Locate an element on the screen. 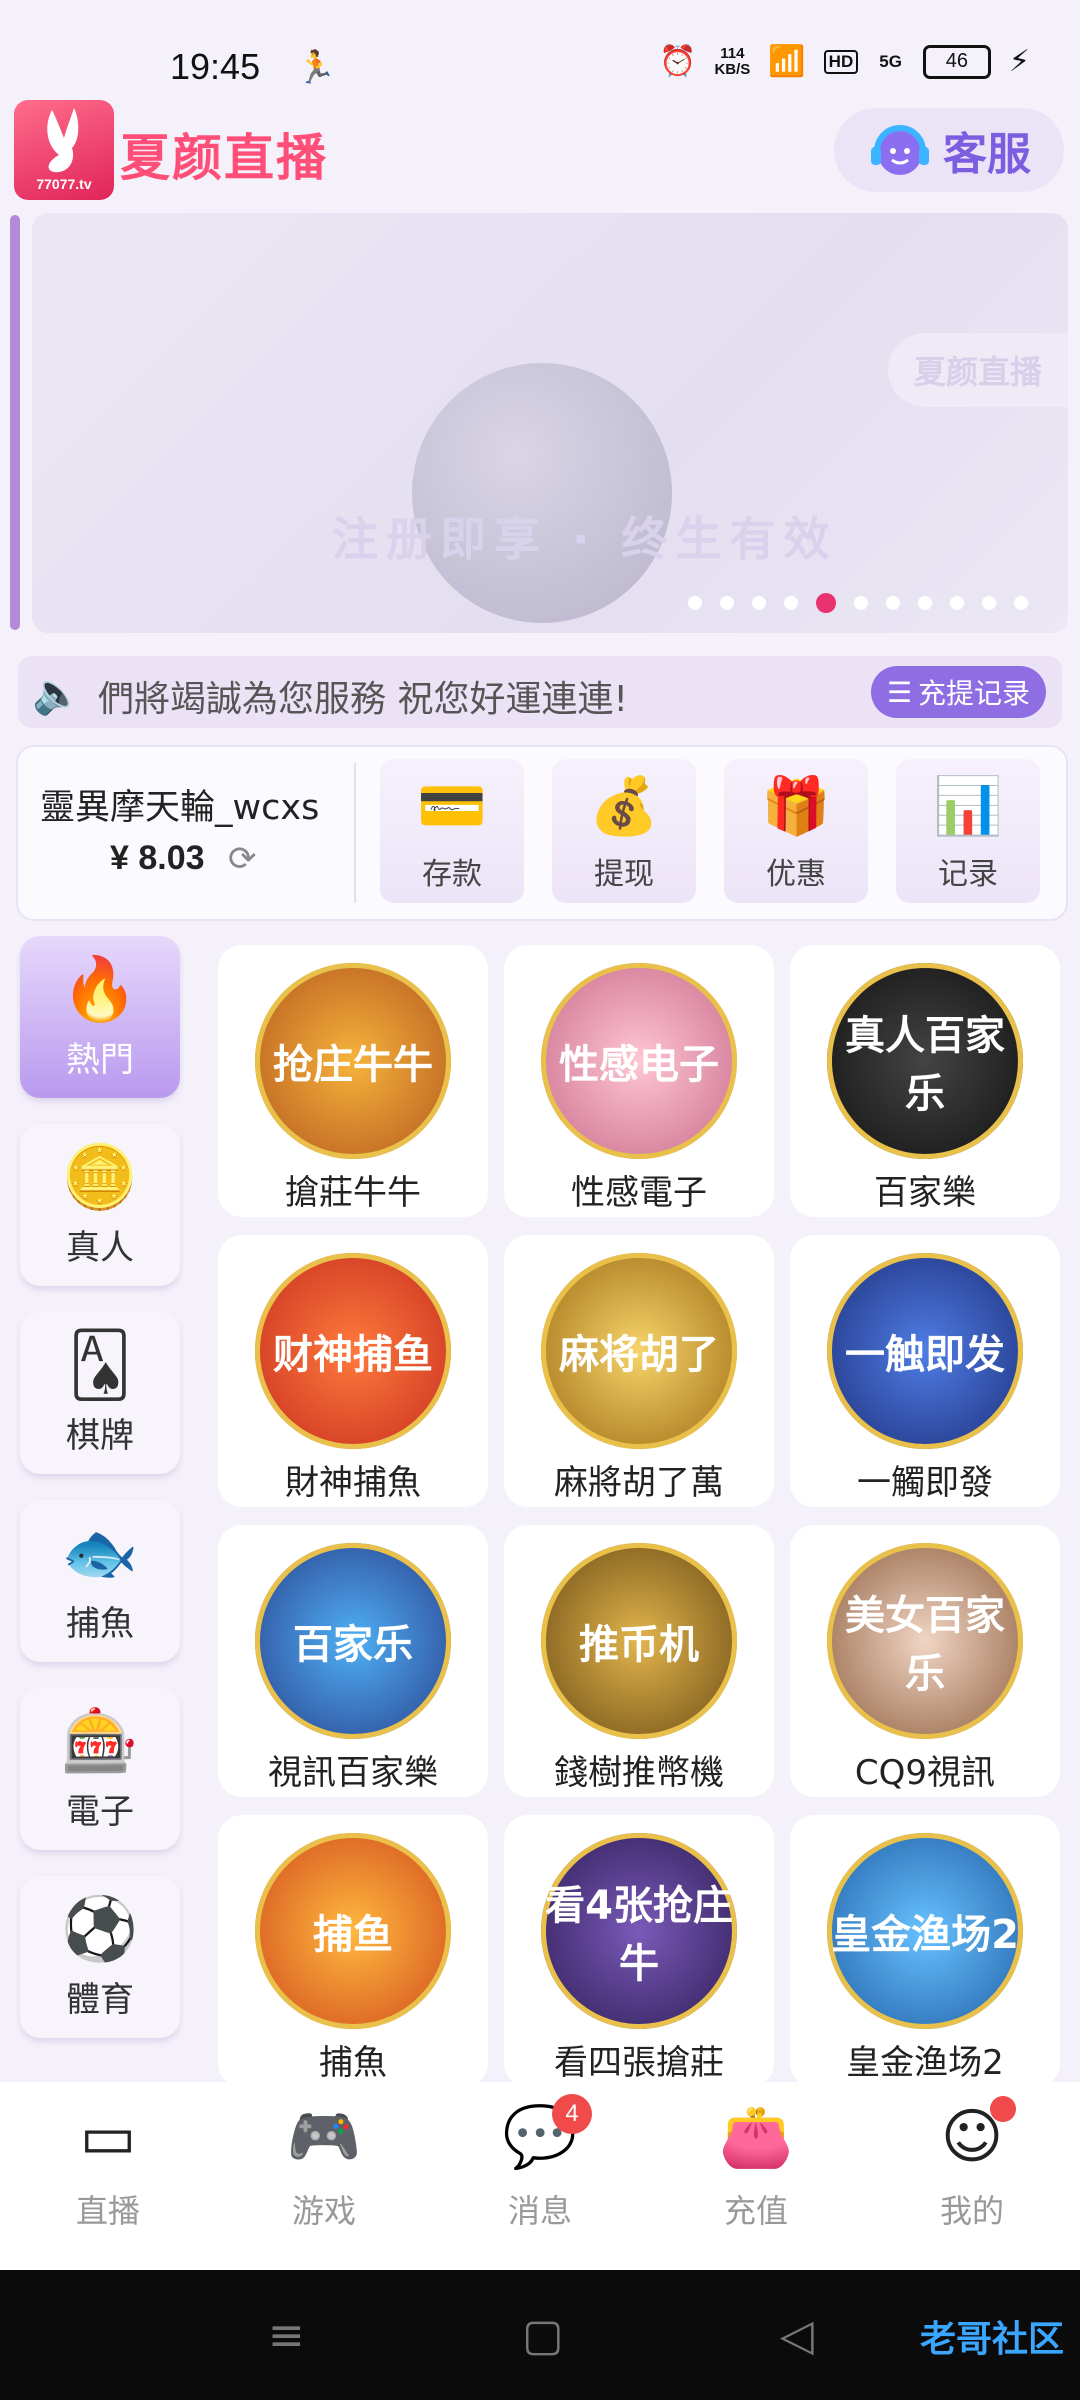 This screenshot has width=1080, height=2400. game-tile: 真人百家乐 百家樂 is located at coordinates (925, 1081).